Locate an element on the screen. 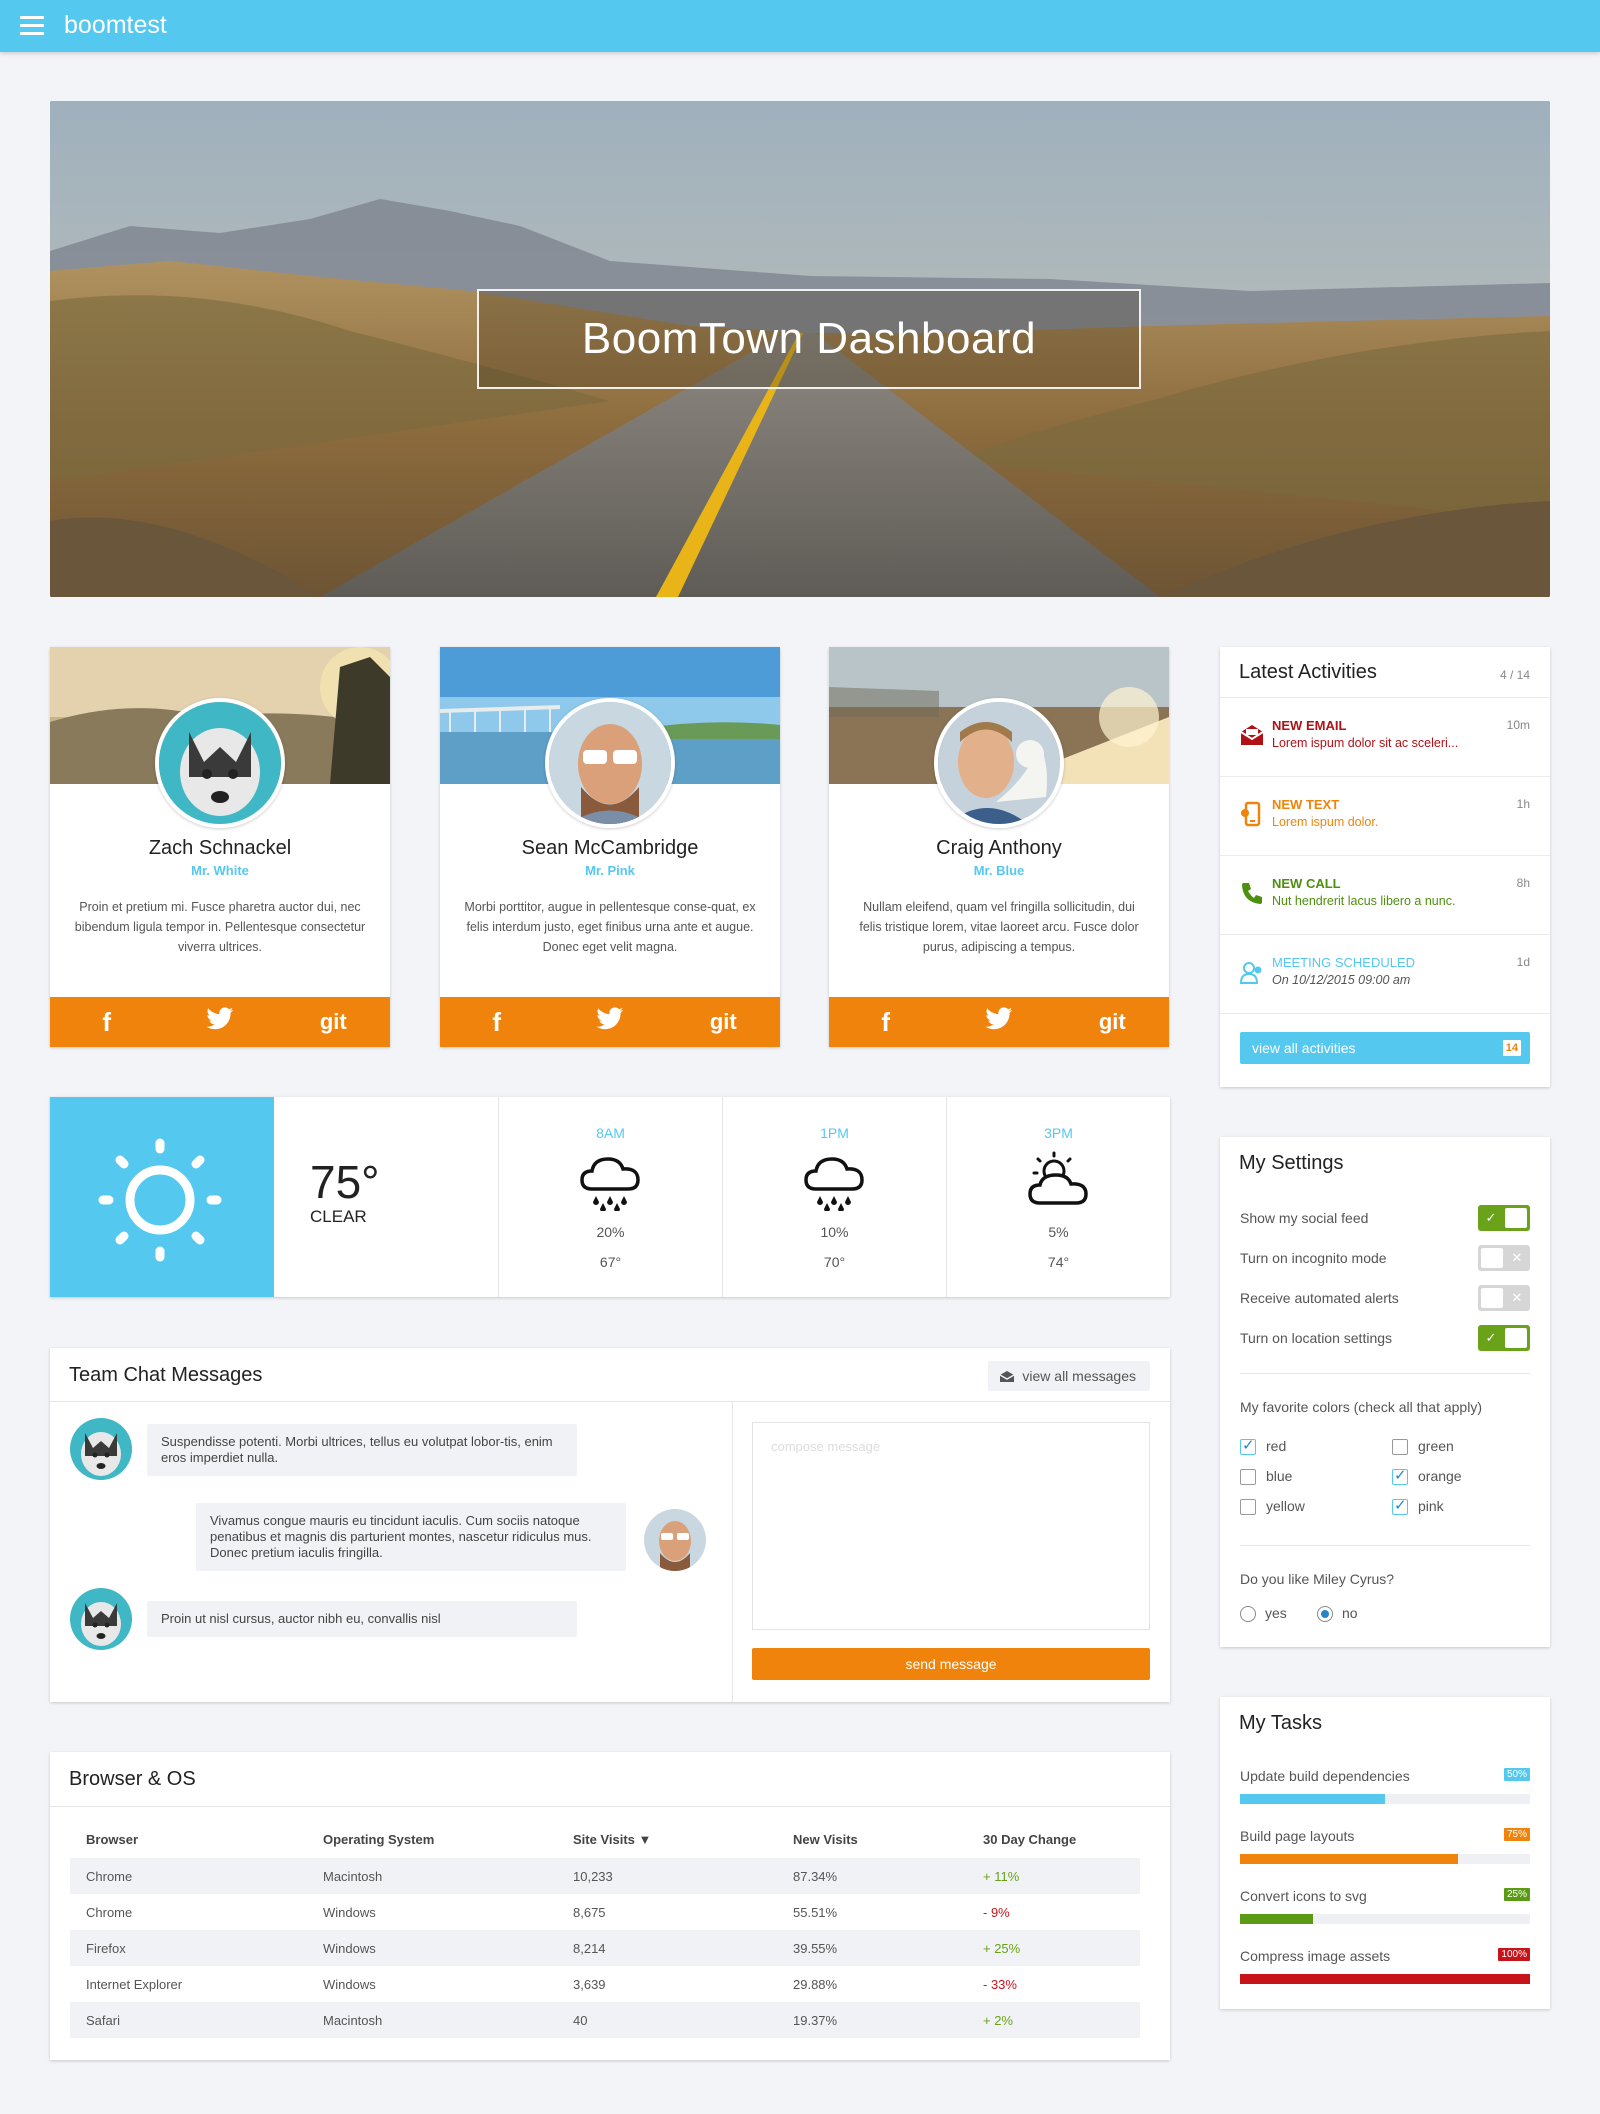  forecast-temperature: 74° is located at coordinates (1058, 1262).